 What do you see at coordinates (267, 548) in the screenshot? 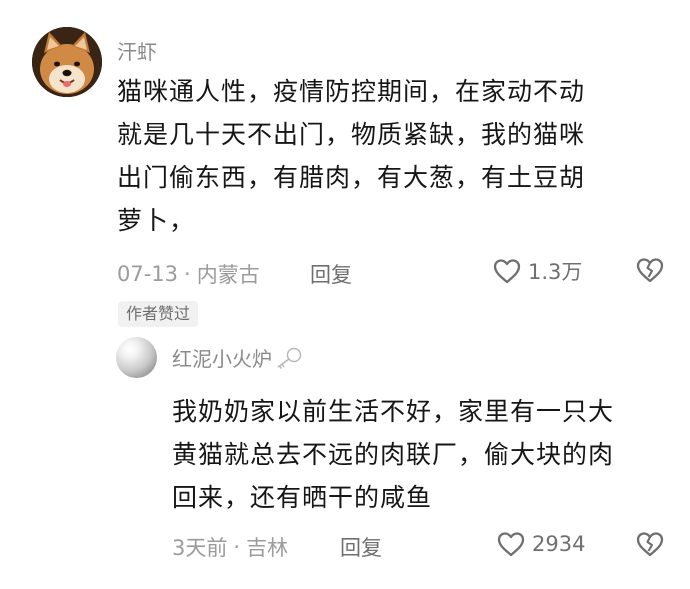
I see `reply-location: 吉林` at bounding box center [267, 548].